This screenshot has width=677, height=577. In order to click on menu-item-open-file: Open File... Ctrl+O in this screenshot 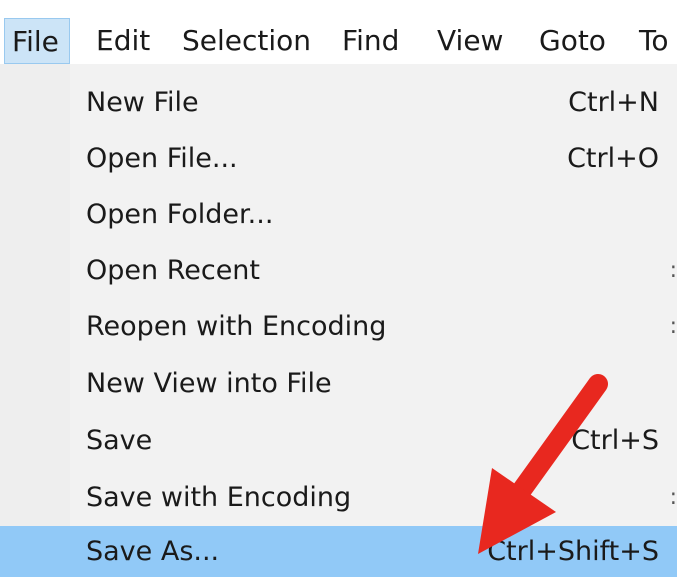, I will do `click(338, 158)`.